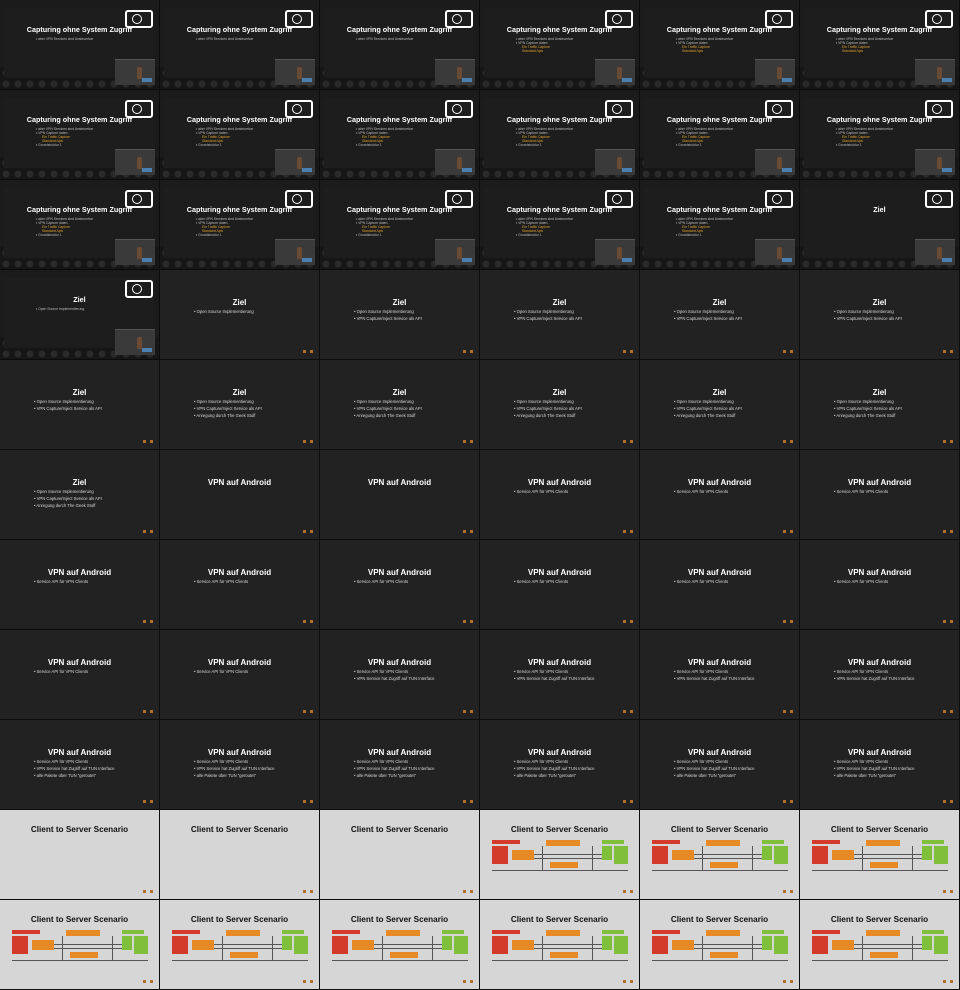  Describe the element at coordinates (935, 252) in the screenshot. I see `speaker-camera-icon` at that location.